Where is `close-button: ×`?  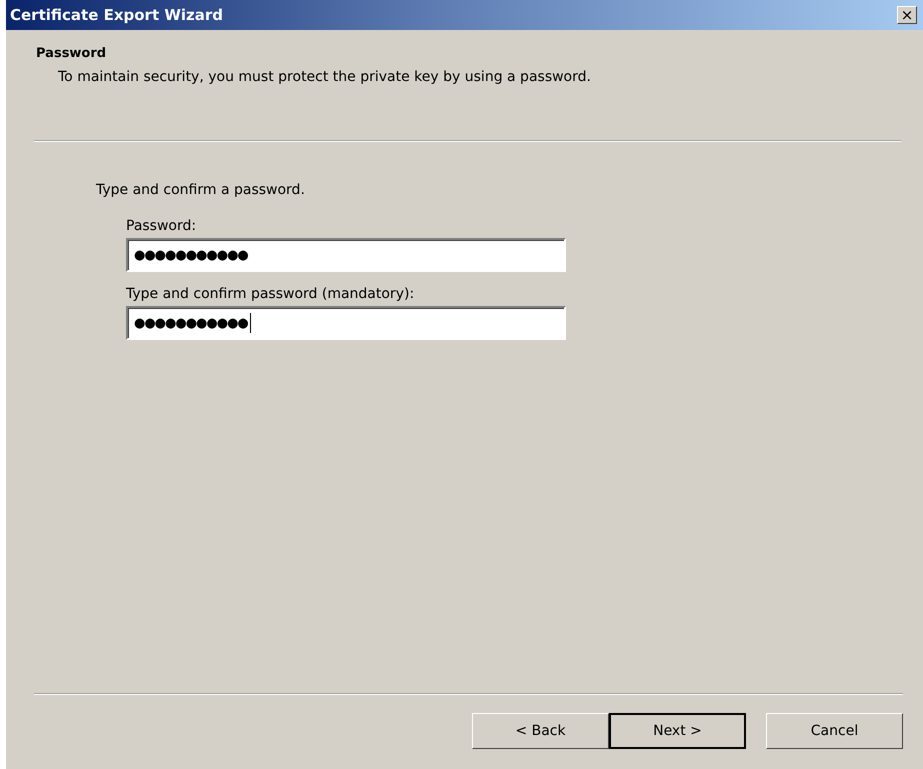 close-button: × is located at coordinates (907, 15).